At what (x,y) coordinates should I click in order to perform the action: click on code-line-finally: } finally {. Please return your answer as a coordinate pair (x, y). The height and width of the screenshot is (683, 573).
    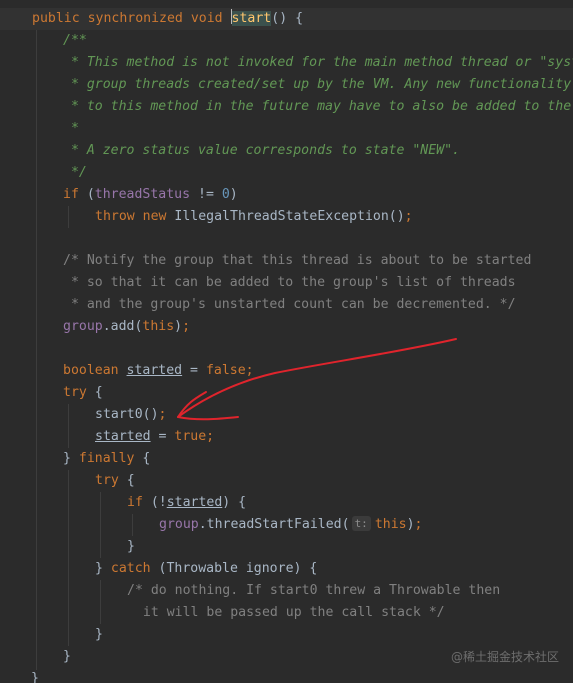
    Looking at the image, I should click on (106, 459).